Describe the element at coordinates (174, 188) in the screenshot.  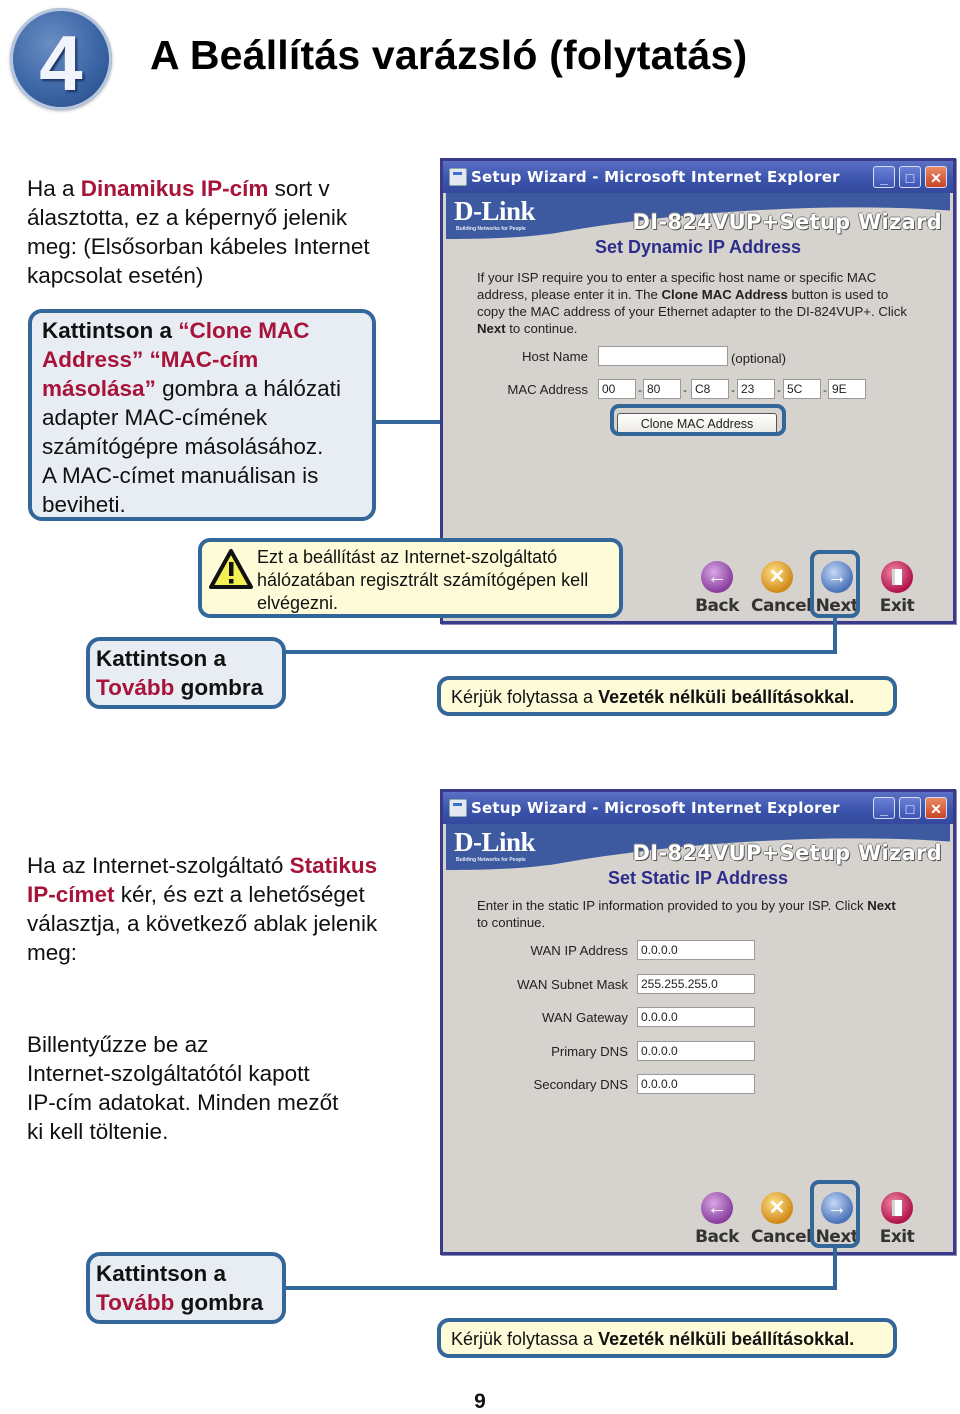
I see `dynamic-ip-highlight: Dinamikus IP-cím` at that location.